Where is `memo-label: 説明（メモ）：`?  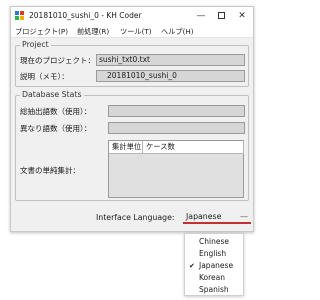
memo-label: 説明（メモ）： is located at coordinates (44, 76).